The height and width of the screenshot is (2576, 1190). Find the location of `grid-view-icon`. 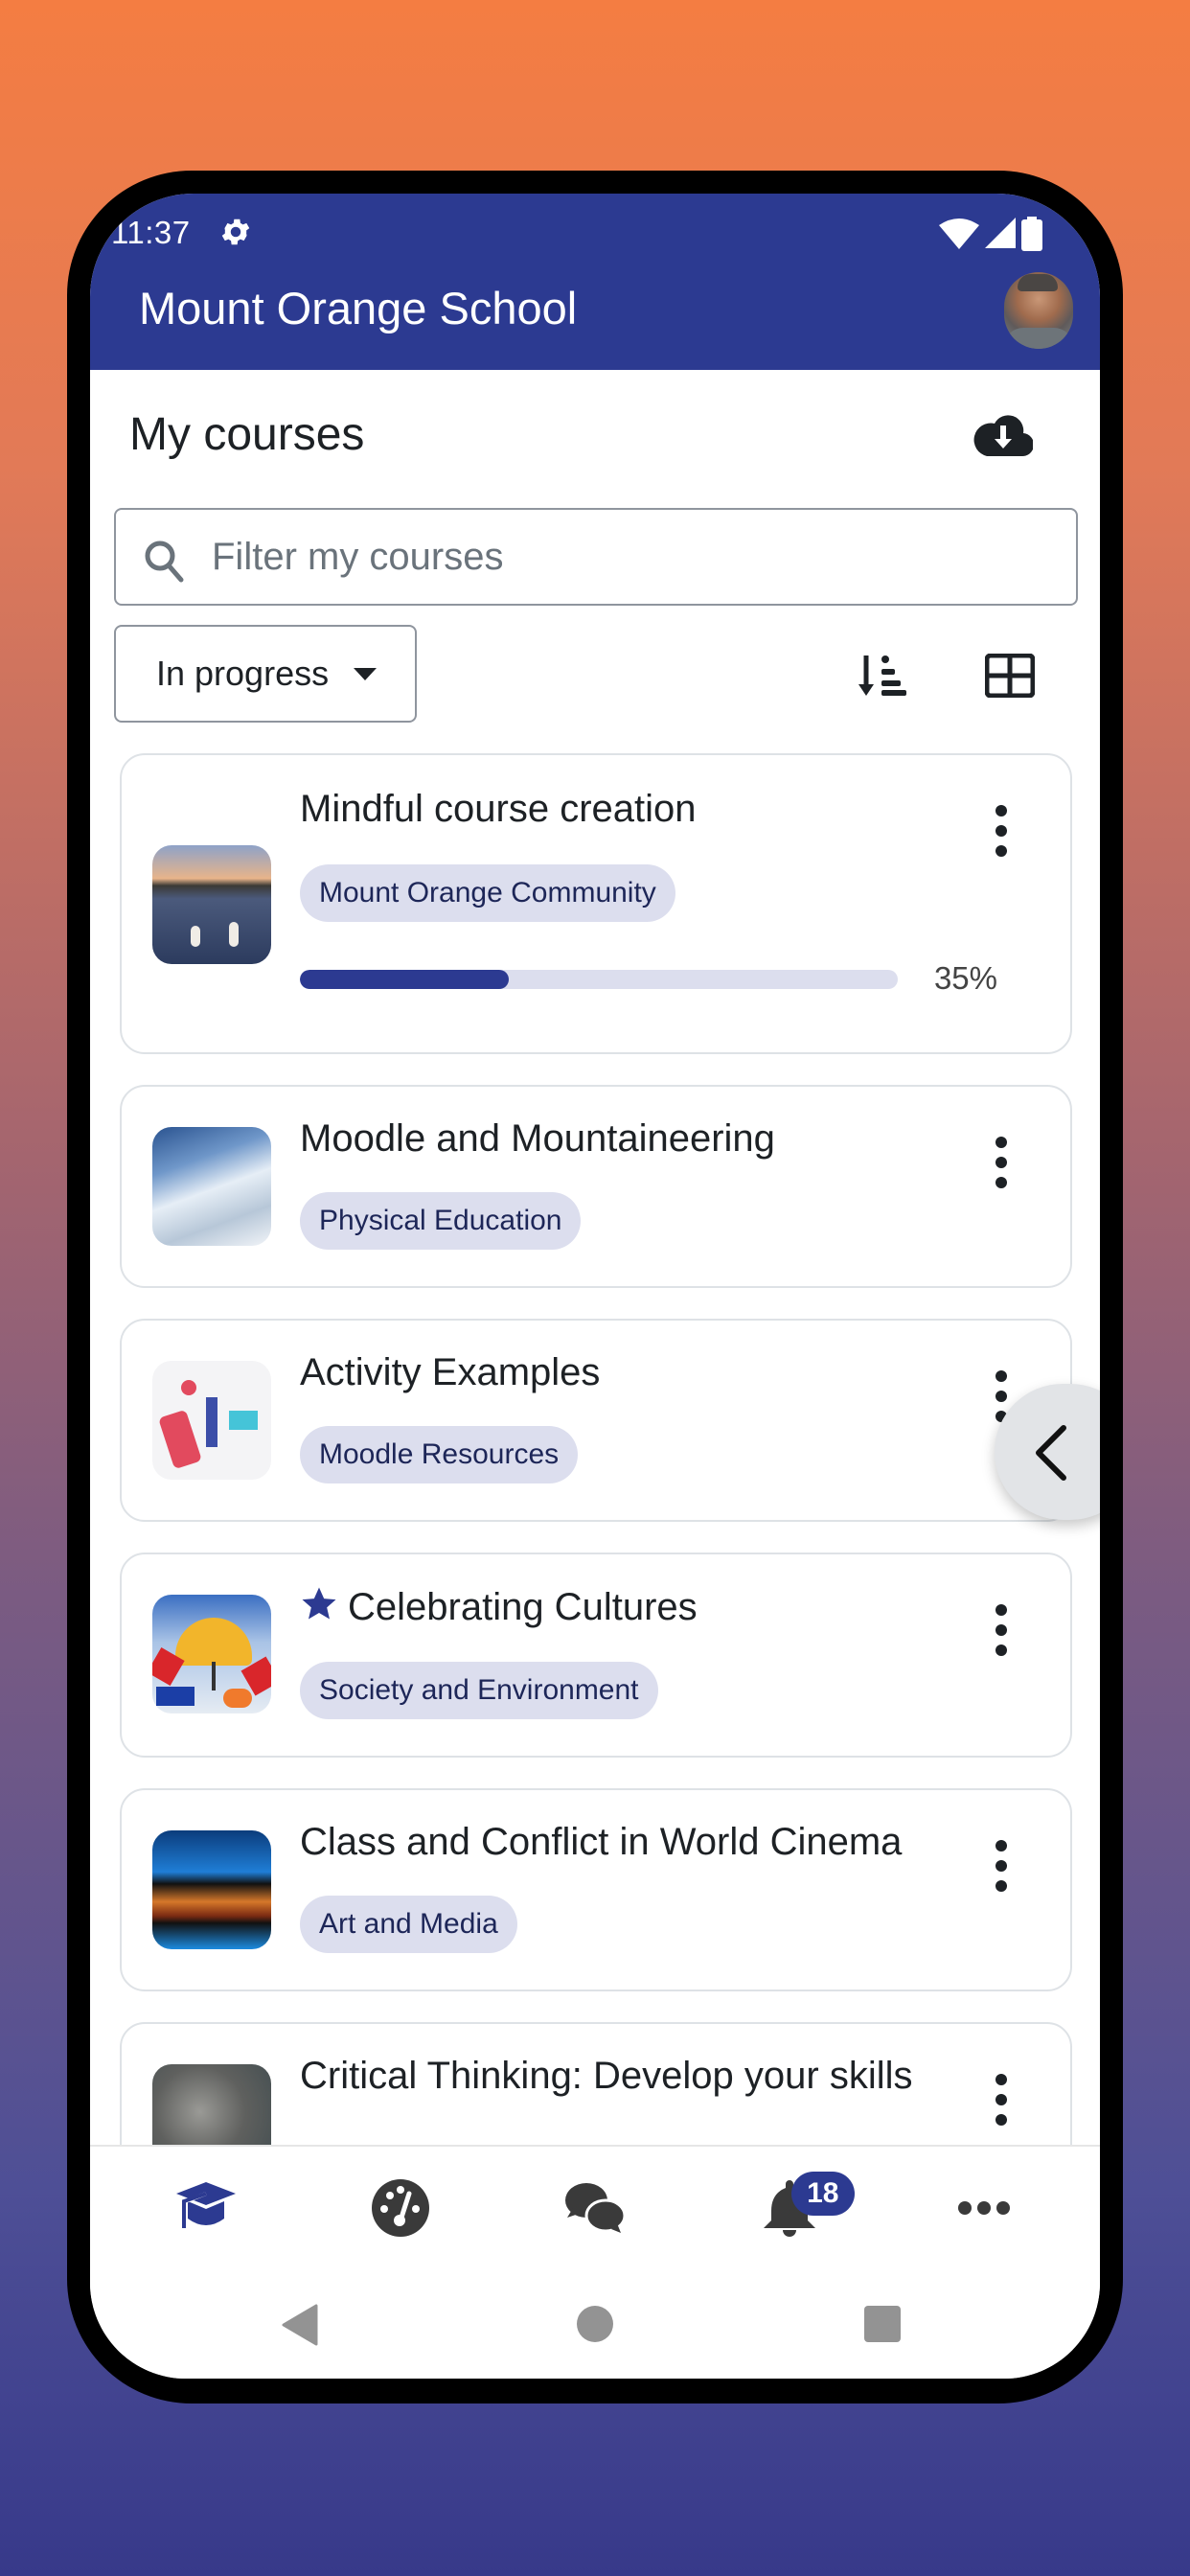

grid-view-icon is located at coordinates (1010, 676).